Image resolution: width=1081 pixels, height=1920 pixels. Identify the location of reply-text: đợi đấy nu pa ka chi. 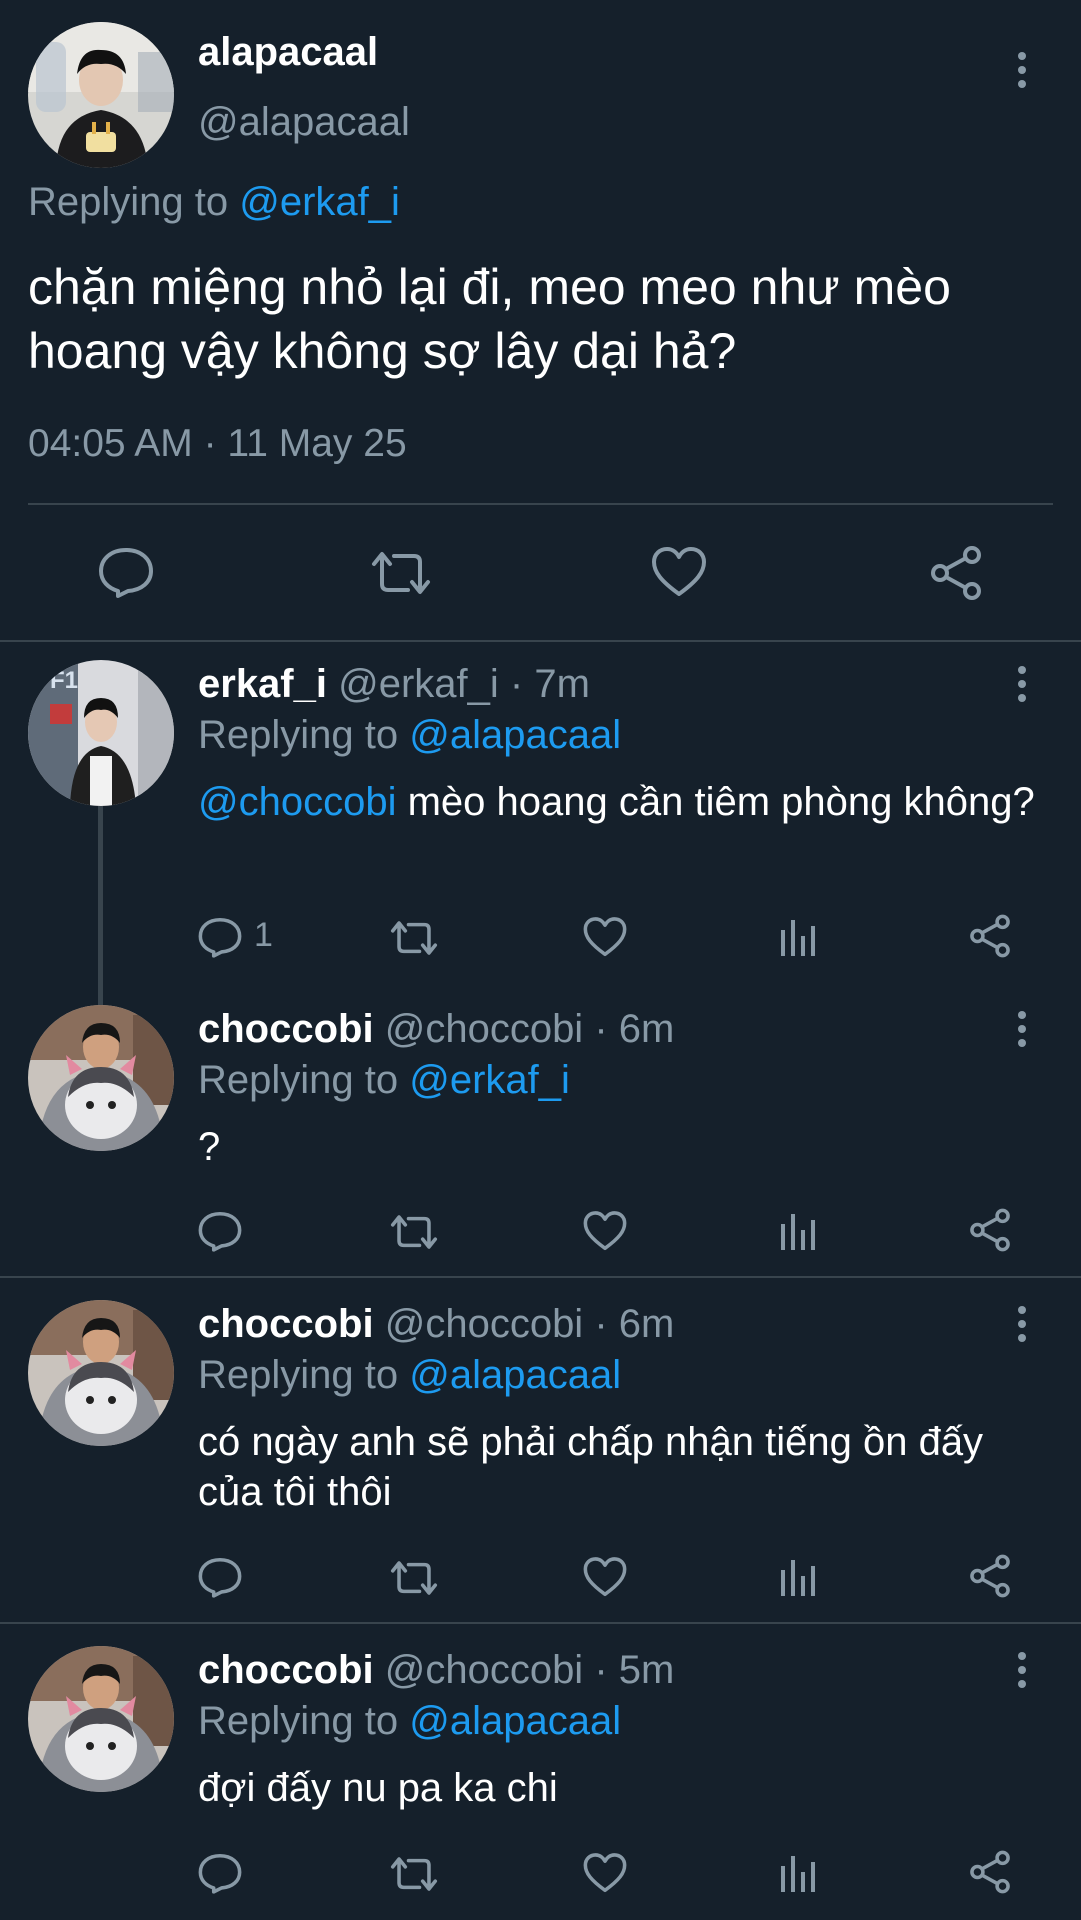
(378, 1788).